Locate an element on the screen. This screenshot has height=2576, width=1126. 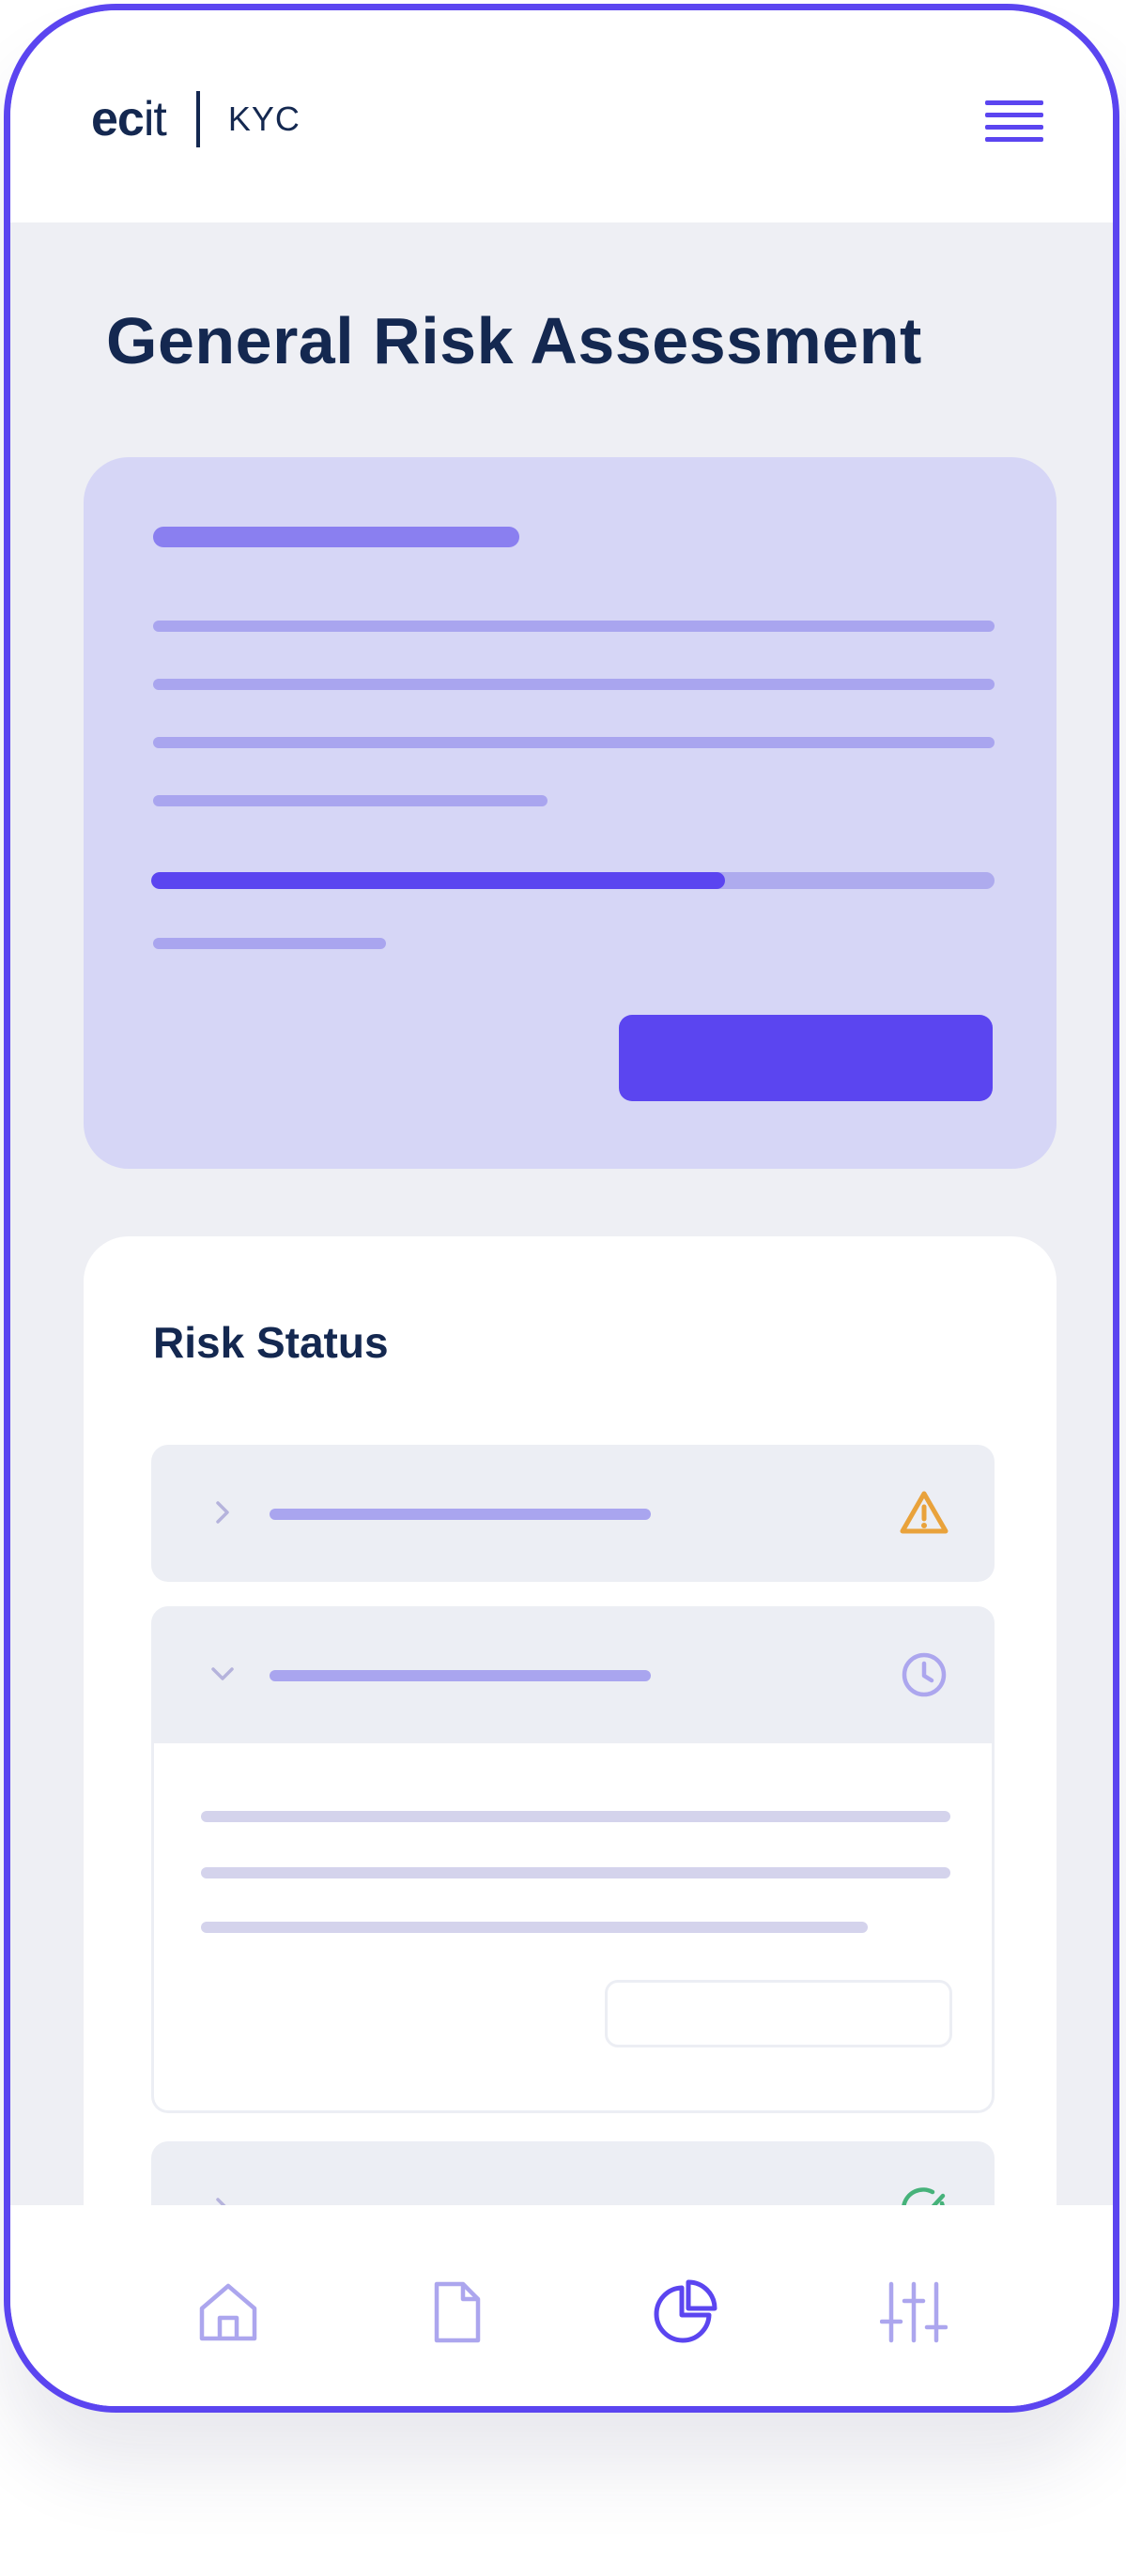
summary-heading-placeholder is located at coordinates (336, 537).